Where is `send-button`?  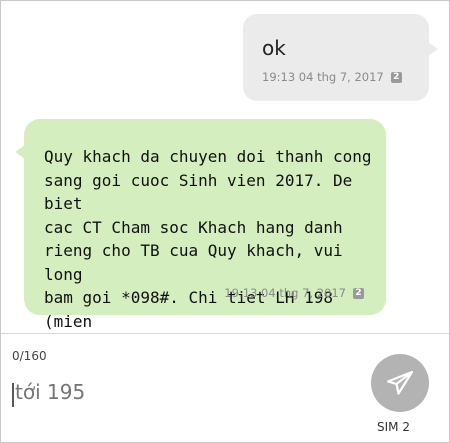 send-button is located at coordinates (400, 383).